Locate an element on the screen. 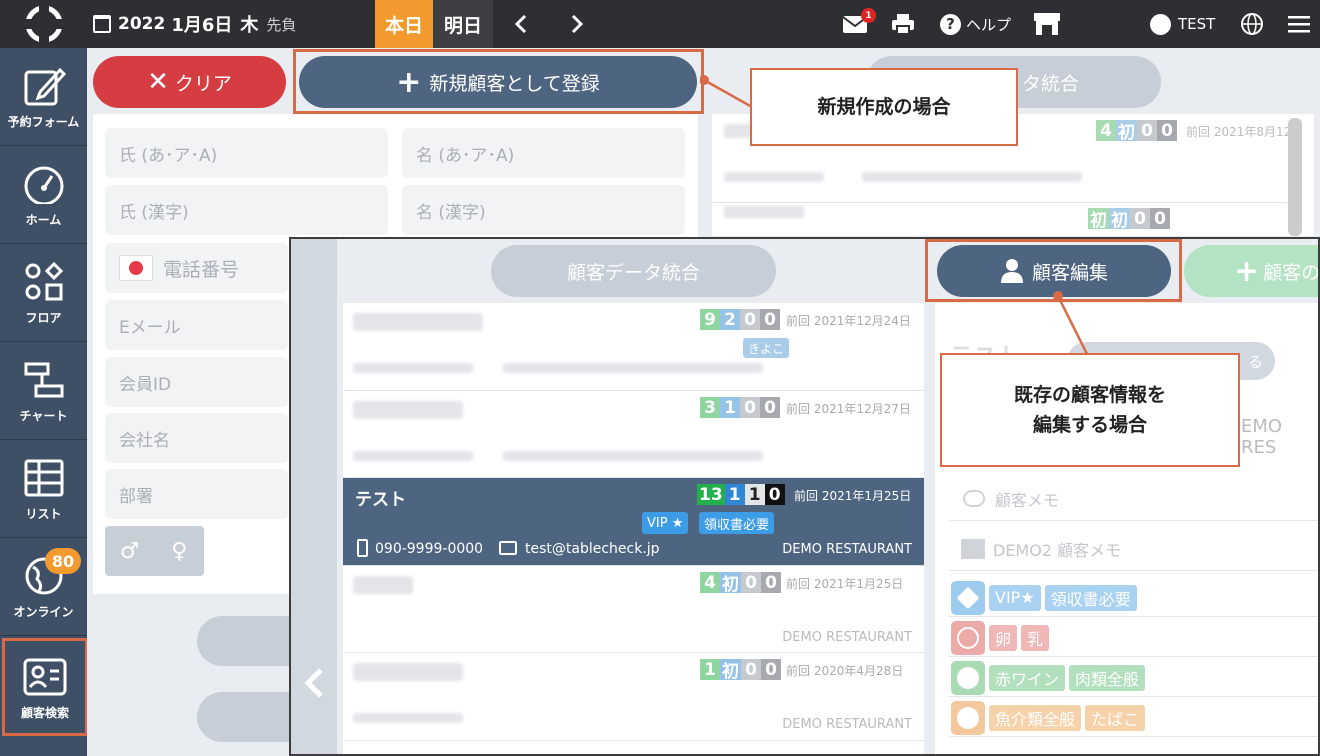  print-button is located at coordinates (903, 24).